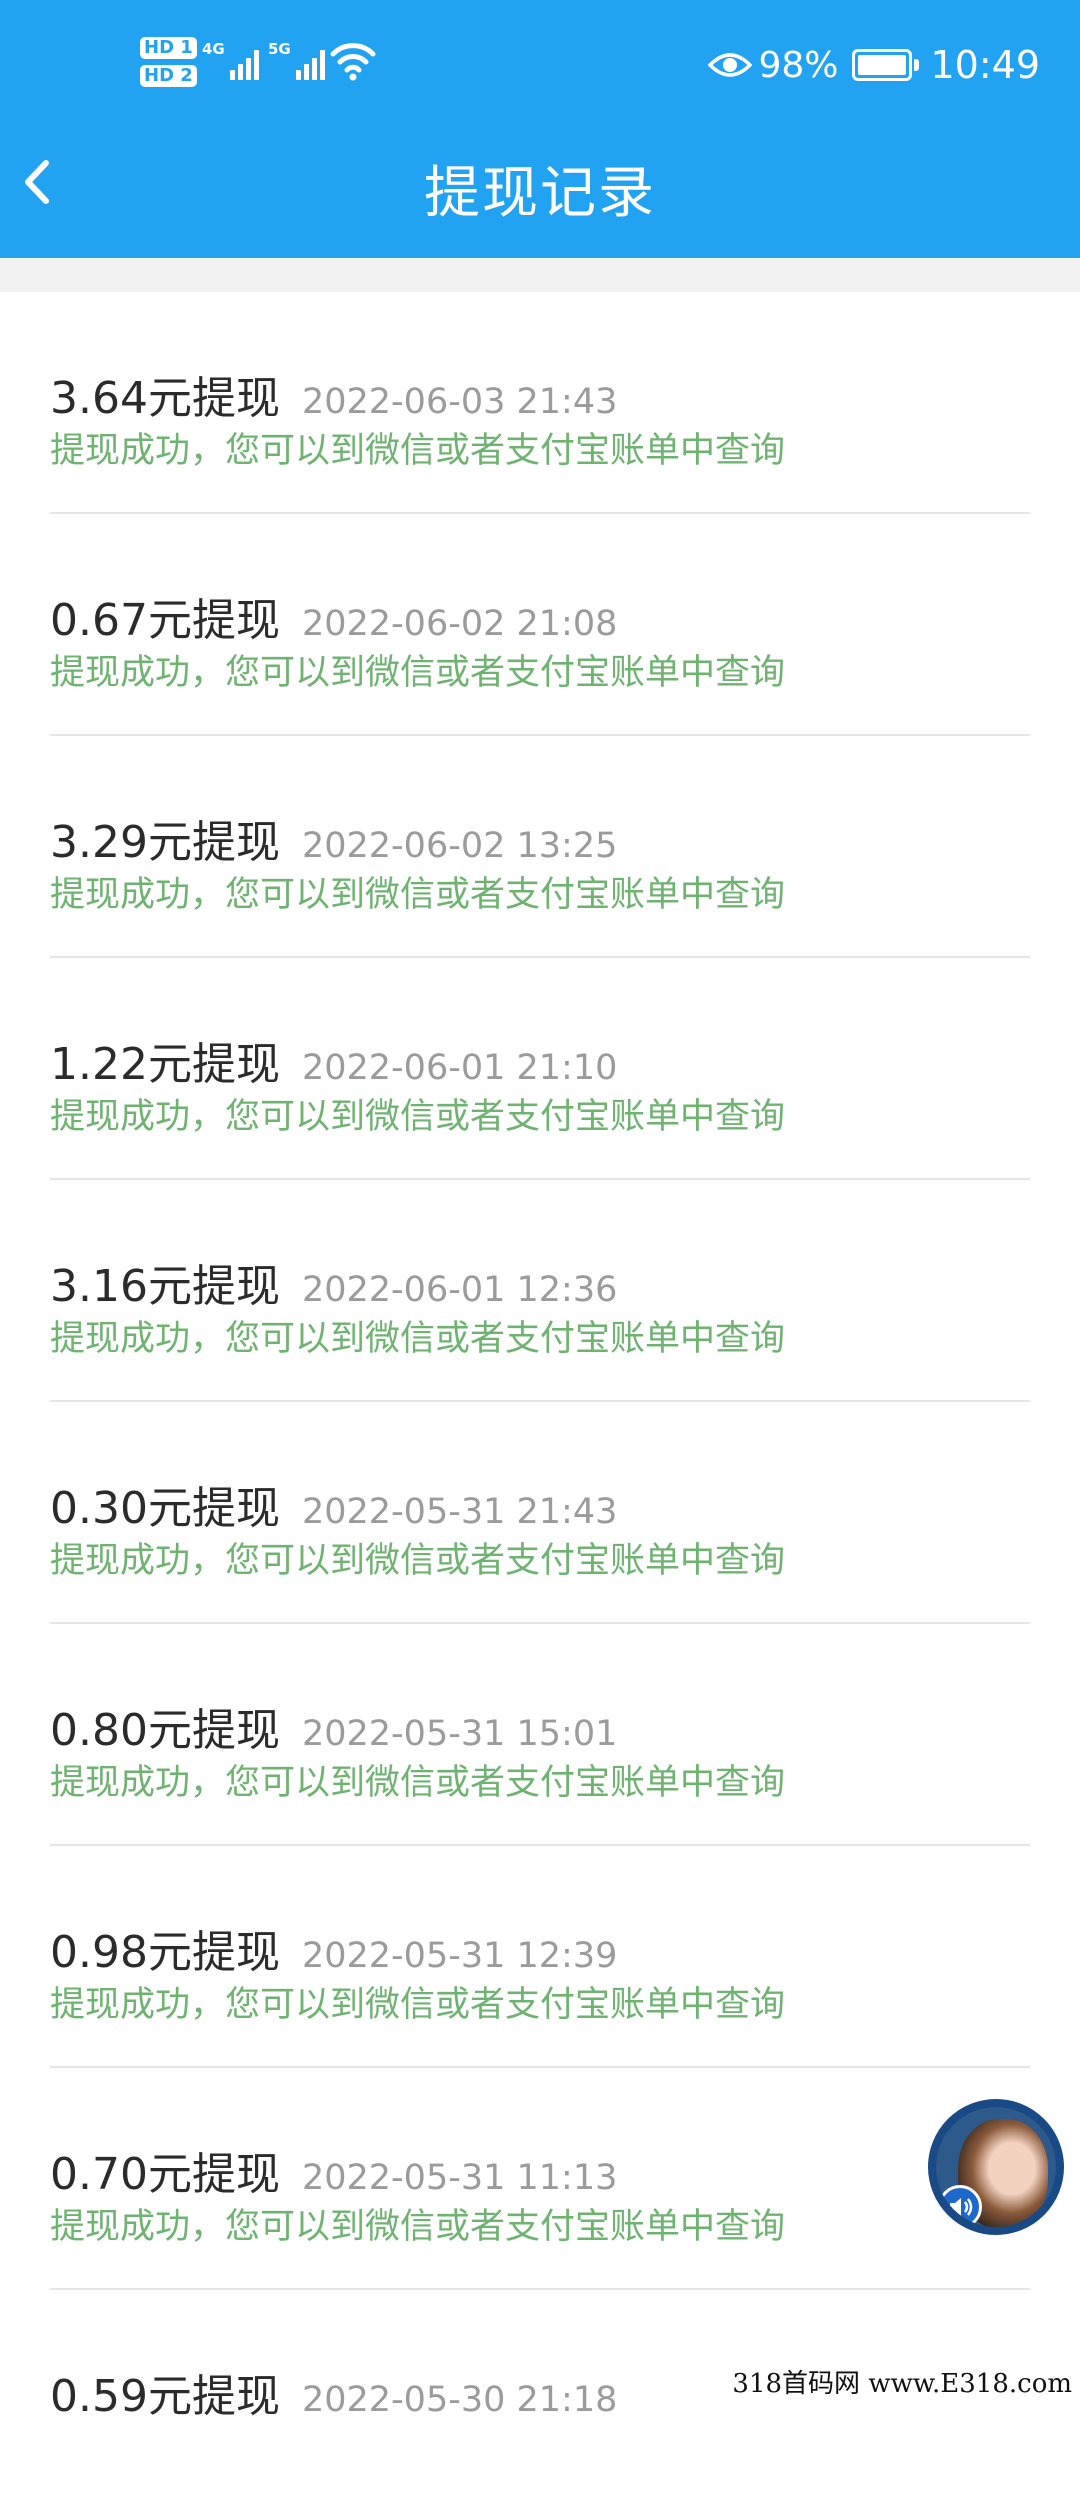 The width and height of the screenshot is (1080, 2512). I want to click on eye-icon, so click(730, 65).